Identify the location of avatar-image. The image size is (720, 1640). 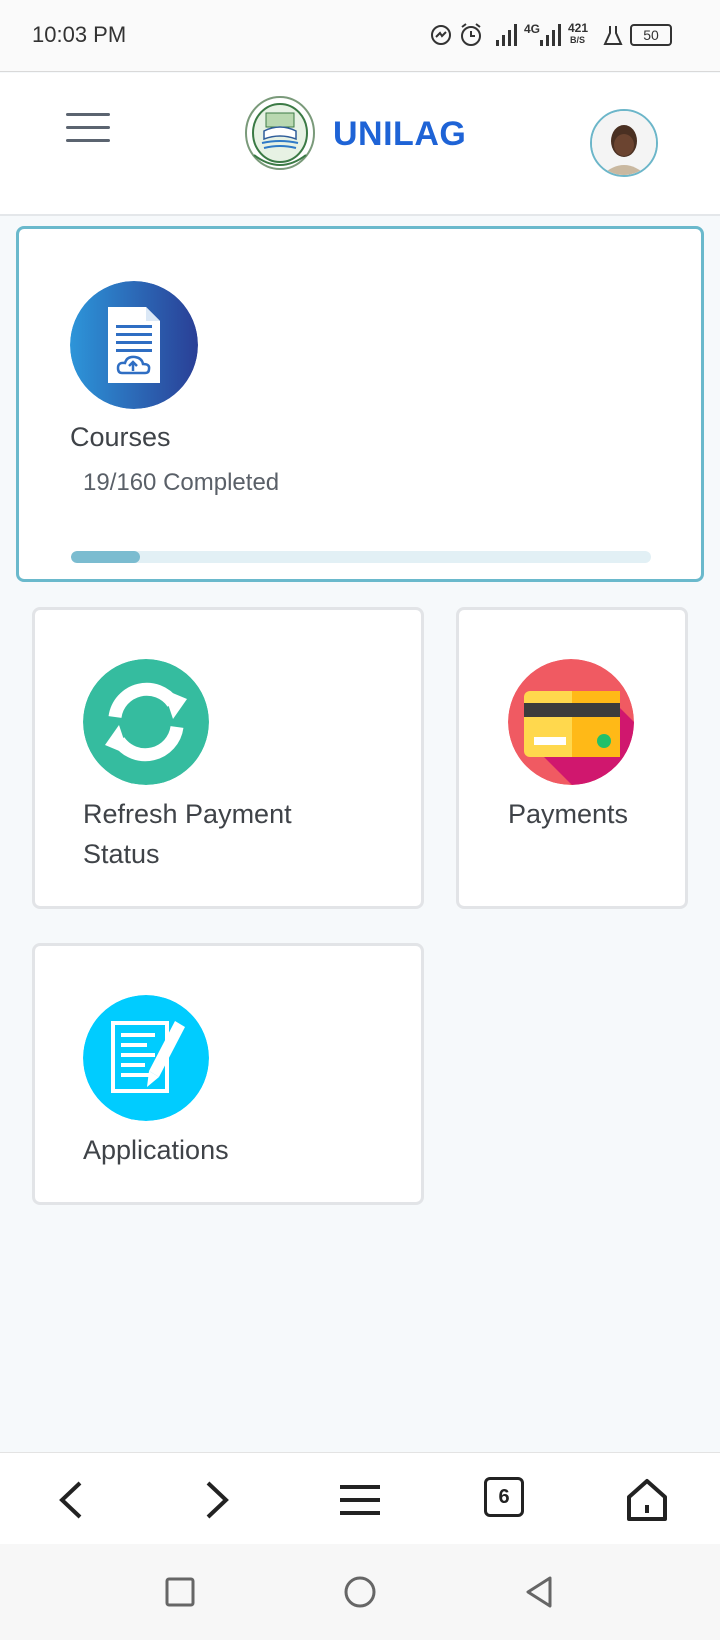
(624, 143).